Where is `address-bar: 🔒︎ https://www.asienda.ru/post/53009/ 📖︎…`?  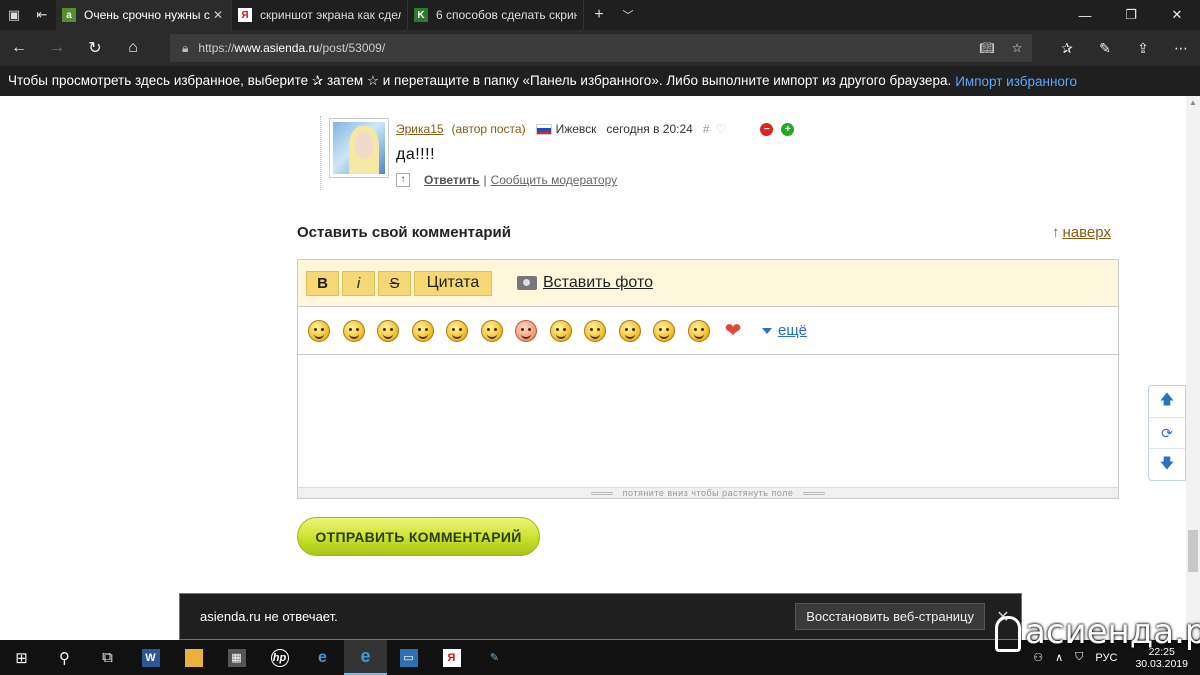 address-bar: 🔒︎ https://www.asienda.ru/post/53009/ 📖︎… is located at coordinates (601, 48).